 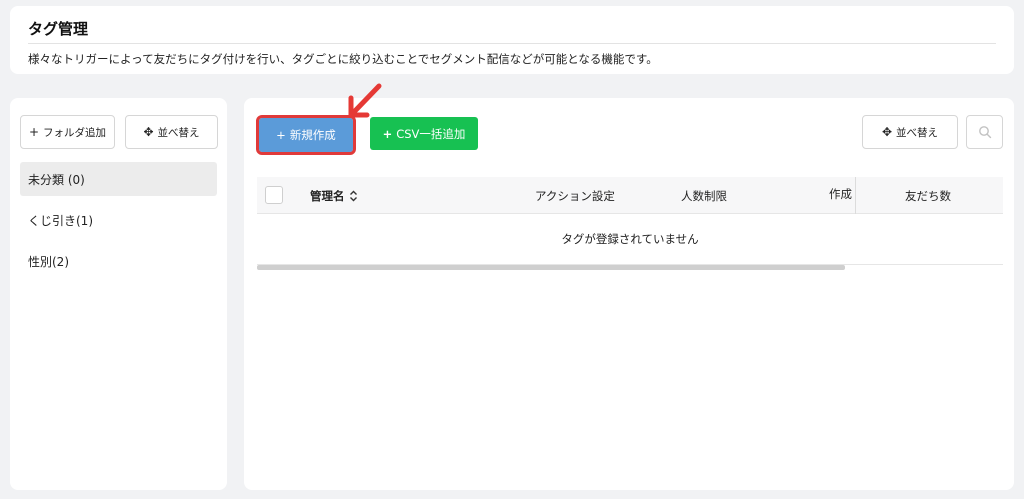 What do you see at coordinates (928, 195) in the screenshot?
I see `column-header-friends: 友だち数` at bounding box center [928, 195].